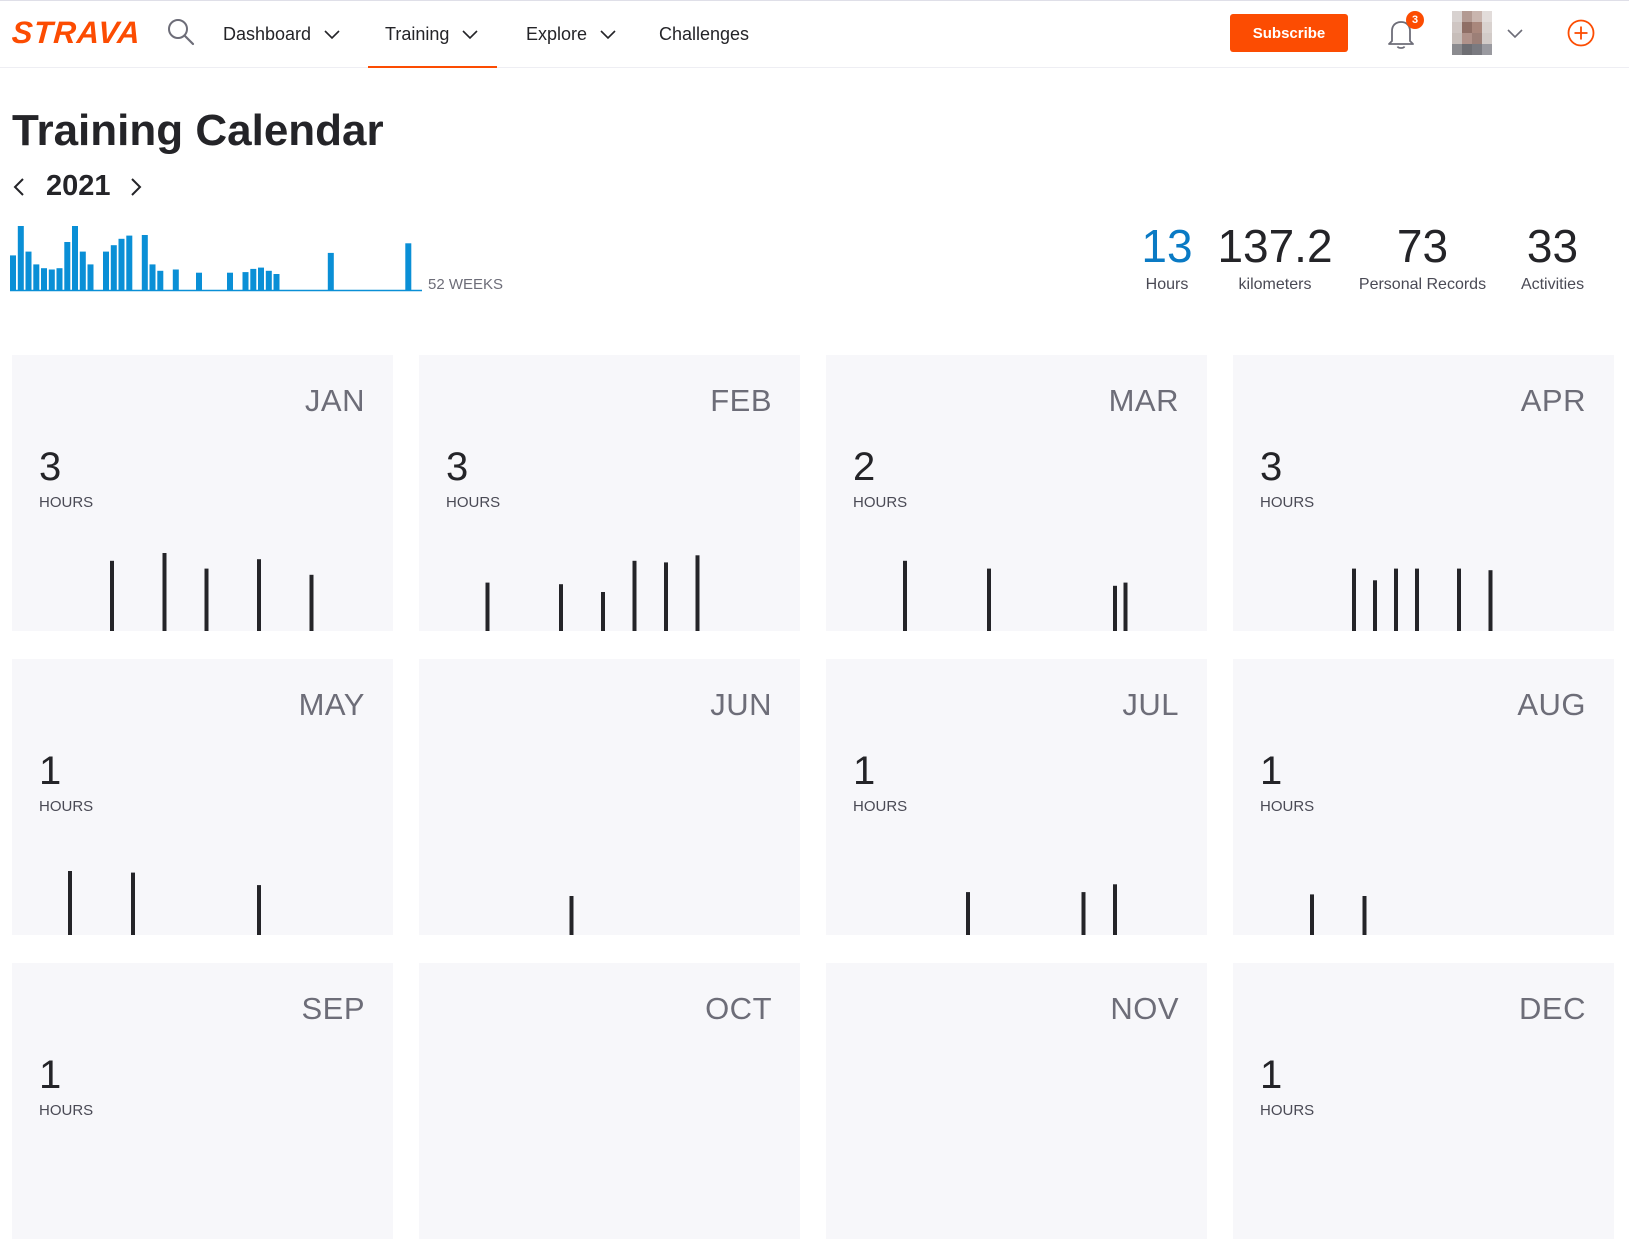 This screenshot has height=1239, width=1629. What do you see at coordinates (20, 187) in the screenshot?
I see `chevron-left-icon` at bounding box center [20, 187].